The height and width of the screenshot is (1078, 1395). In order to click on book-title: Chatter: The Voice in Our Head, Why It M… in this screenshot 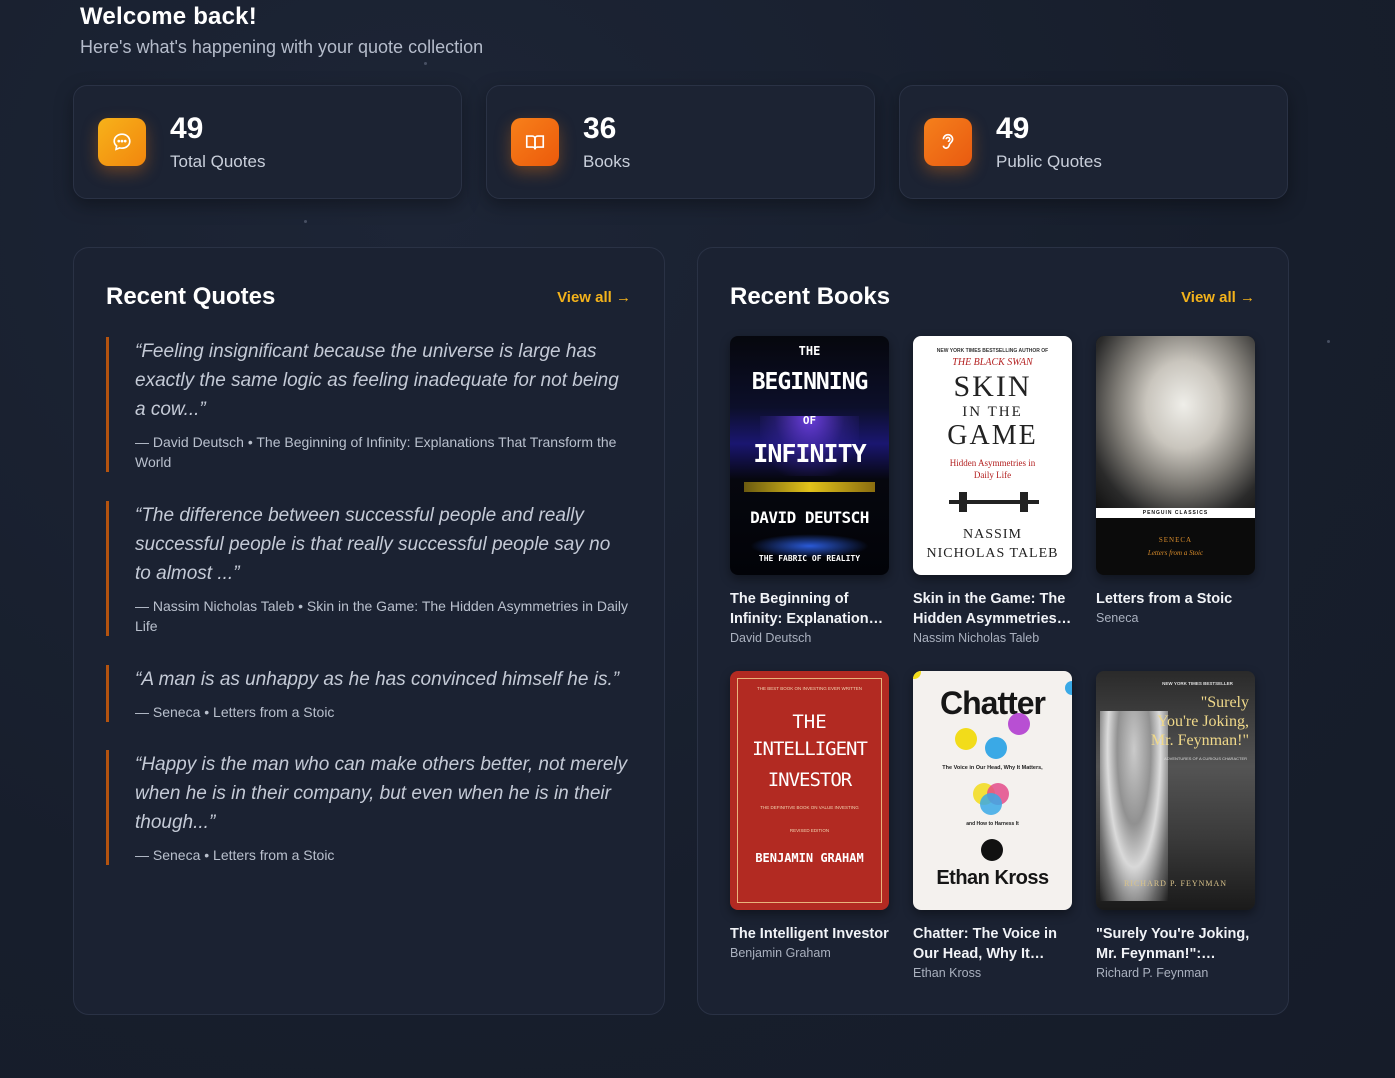, I will do `click(985, 944)`.